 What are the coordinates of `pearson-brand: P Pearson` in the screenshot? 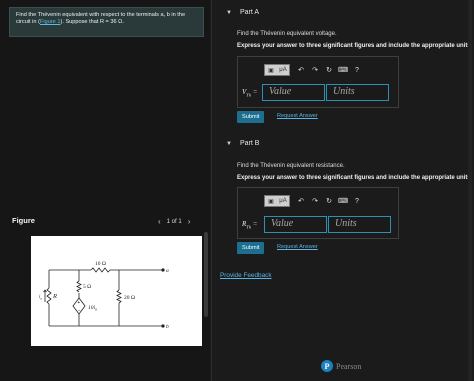 It's located at (341, 366).